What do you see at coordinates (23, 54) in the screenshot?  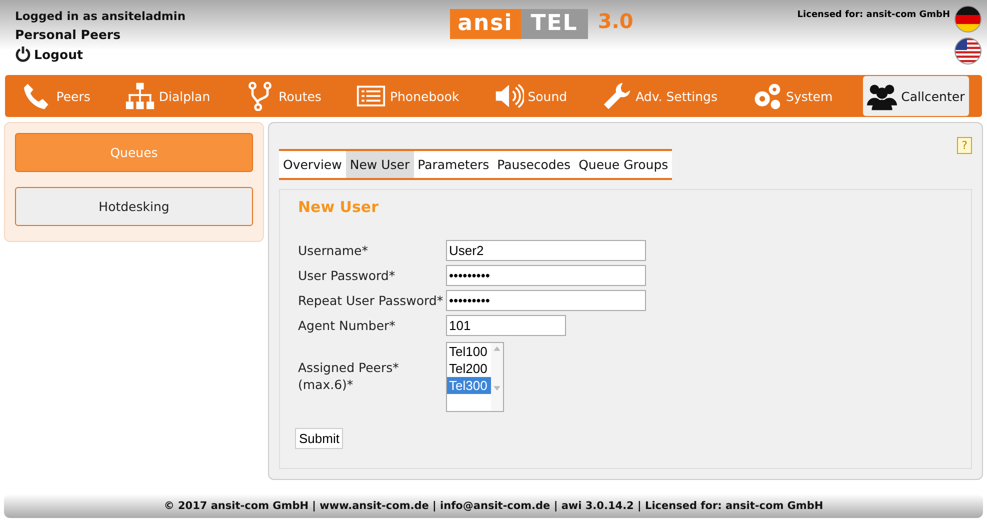 I see `power-icon` at bounding box center [23, 54].